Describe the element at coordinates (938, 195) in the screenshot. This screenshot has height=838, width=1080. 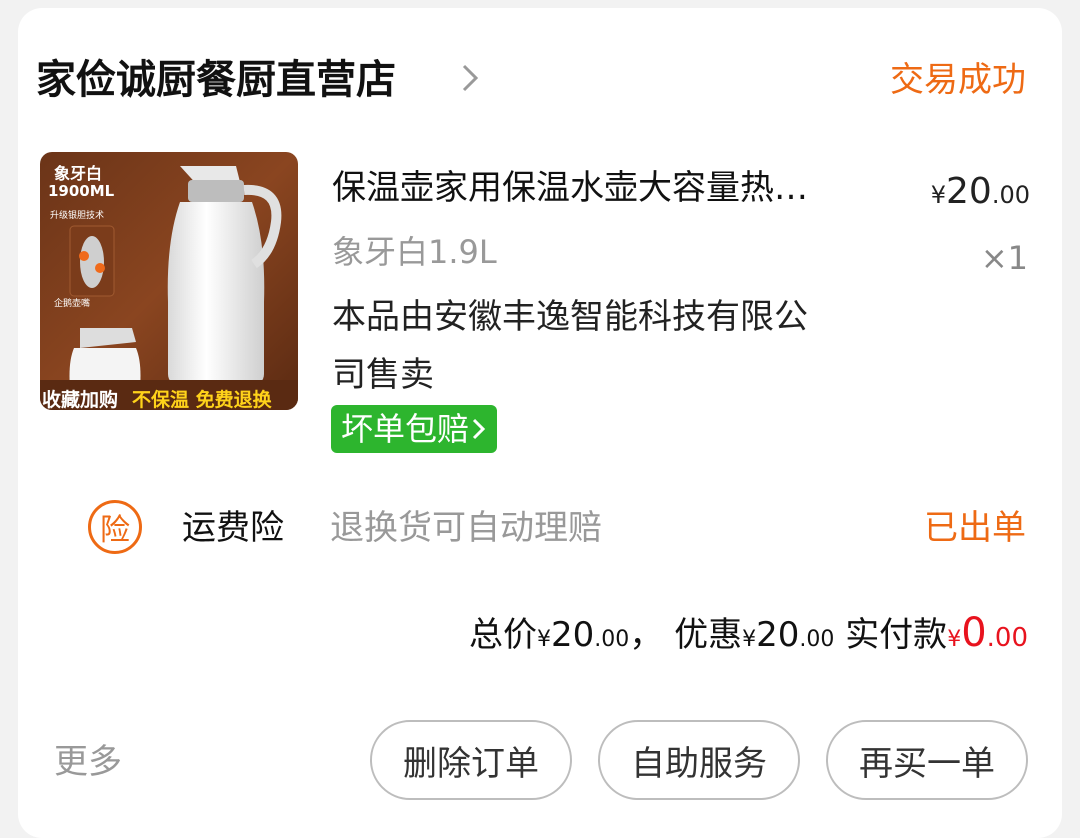
I see `currency-symbol: ¥` at that location.